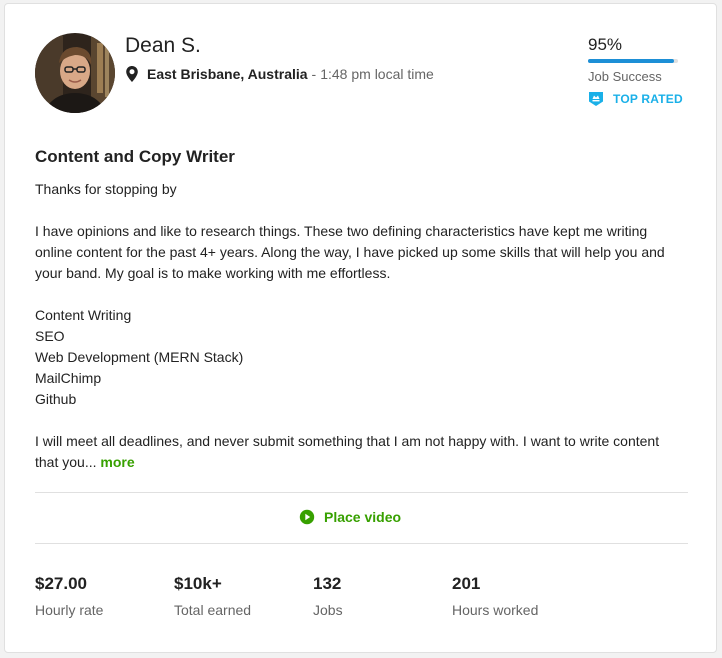  I want to click on overview-intro: Thanks for stopping by, so click(106, 189).